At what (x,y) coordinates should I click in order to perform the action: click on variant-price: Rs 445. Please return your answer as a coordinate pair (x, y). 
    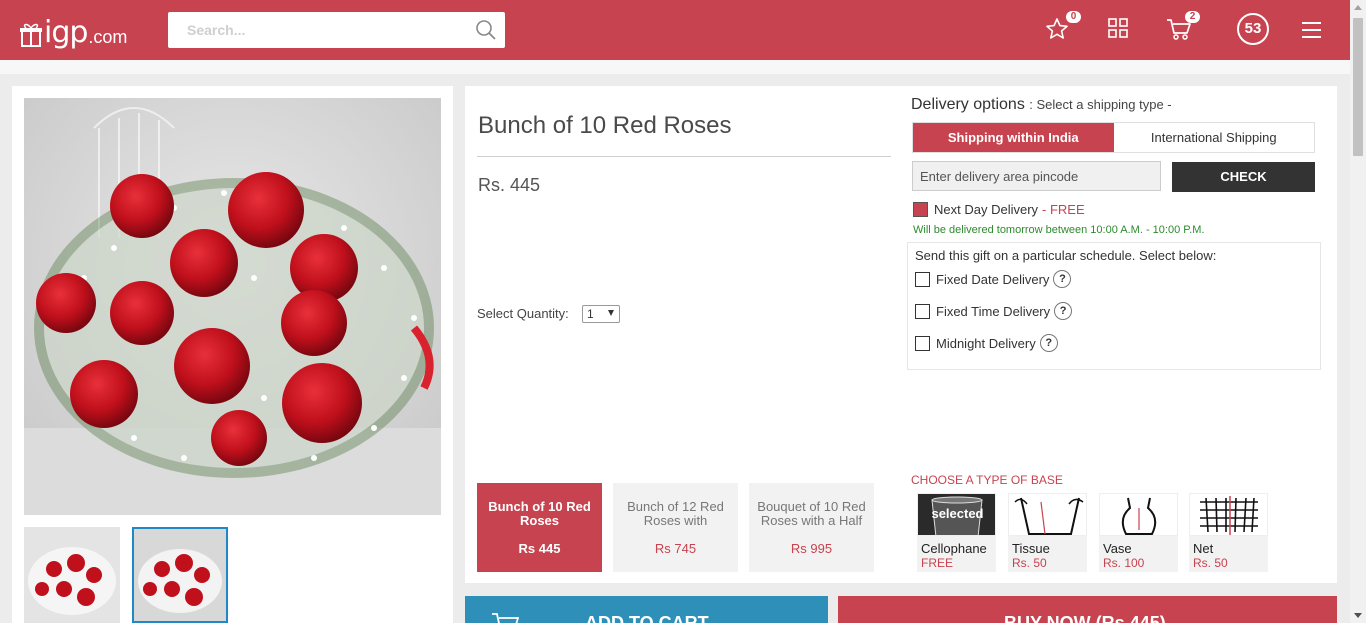
    Looking at the image, I should click on (539, 548).